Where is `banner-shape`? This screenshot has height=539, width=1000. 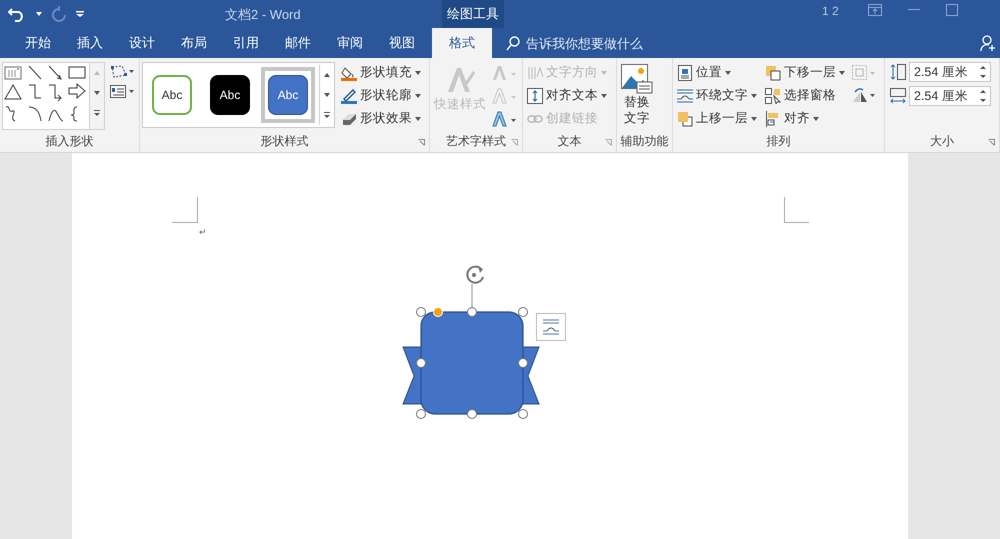
banner-shape is located at coordinates (471, 363).